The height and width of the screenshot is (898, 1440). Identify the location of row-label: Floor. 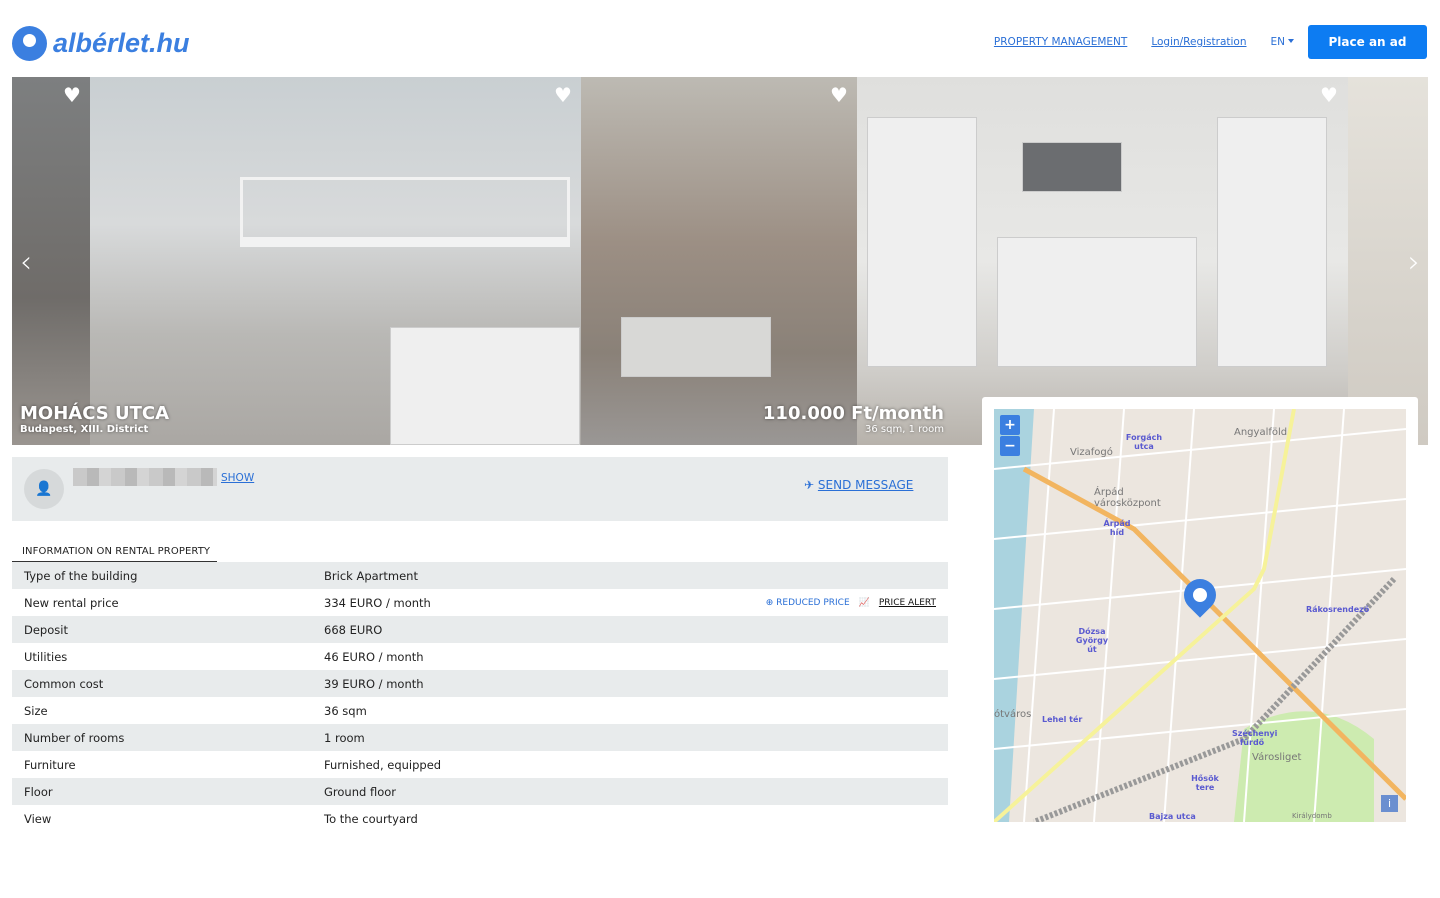
(38, 791).